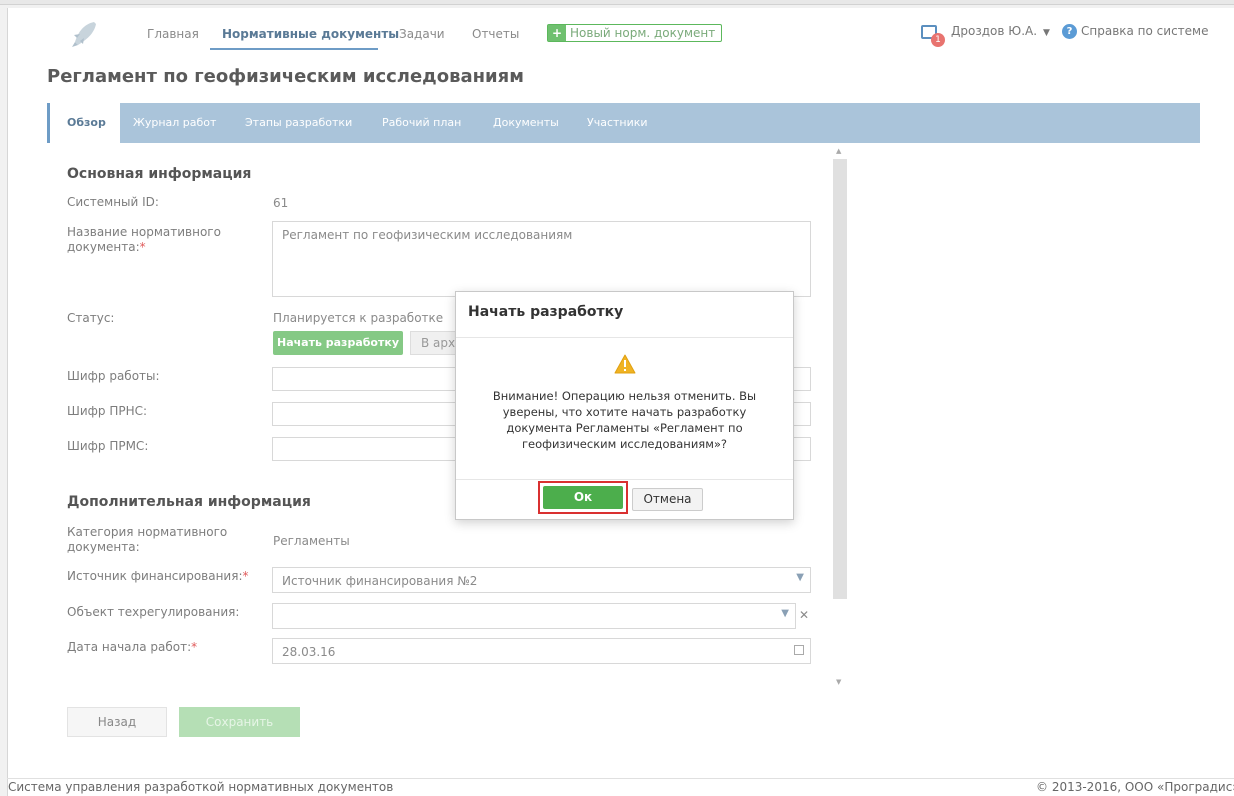 The width and height of the screenshot is (1234, 796). What do you see at coordinates (557, 33) in the screenshot?
I see `plus-icon: +` at bounding box center [557, 33].